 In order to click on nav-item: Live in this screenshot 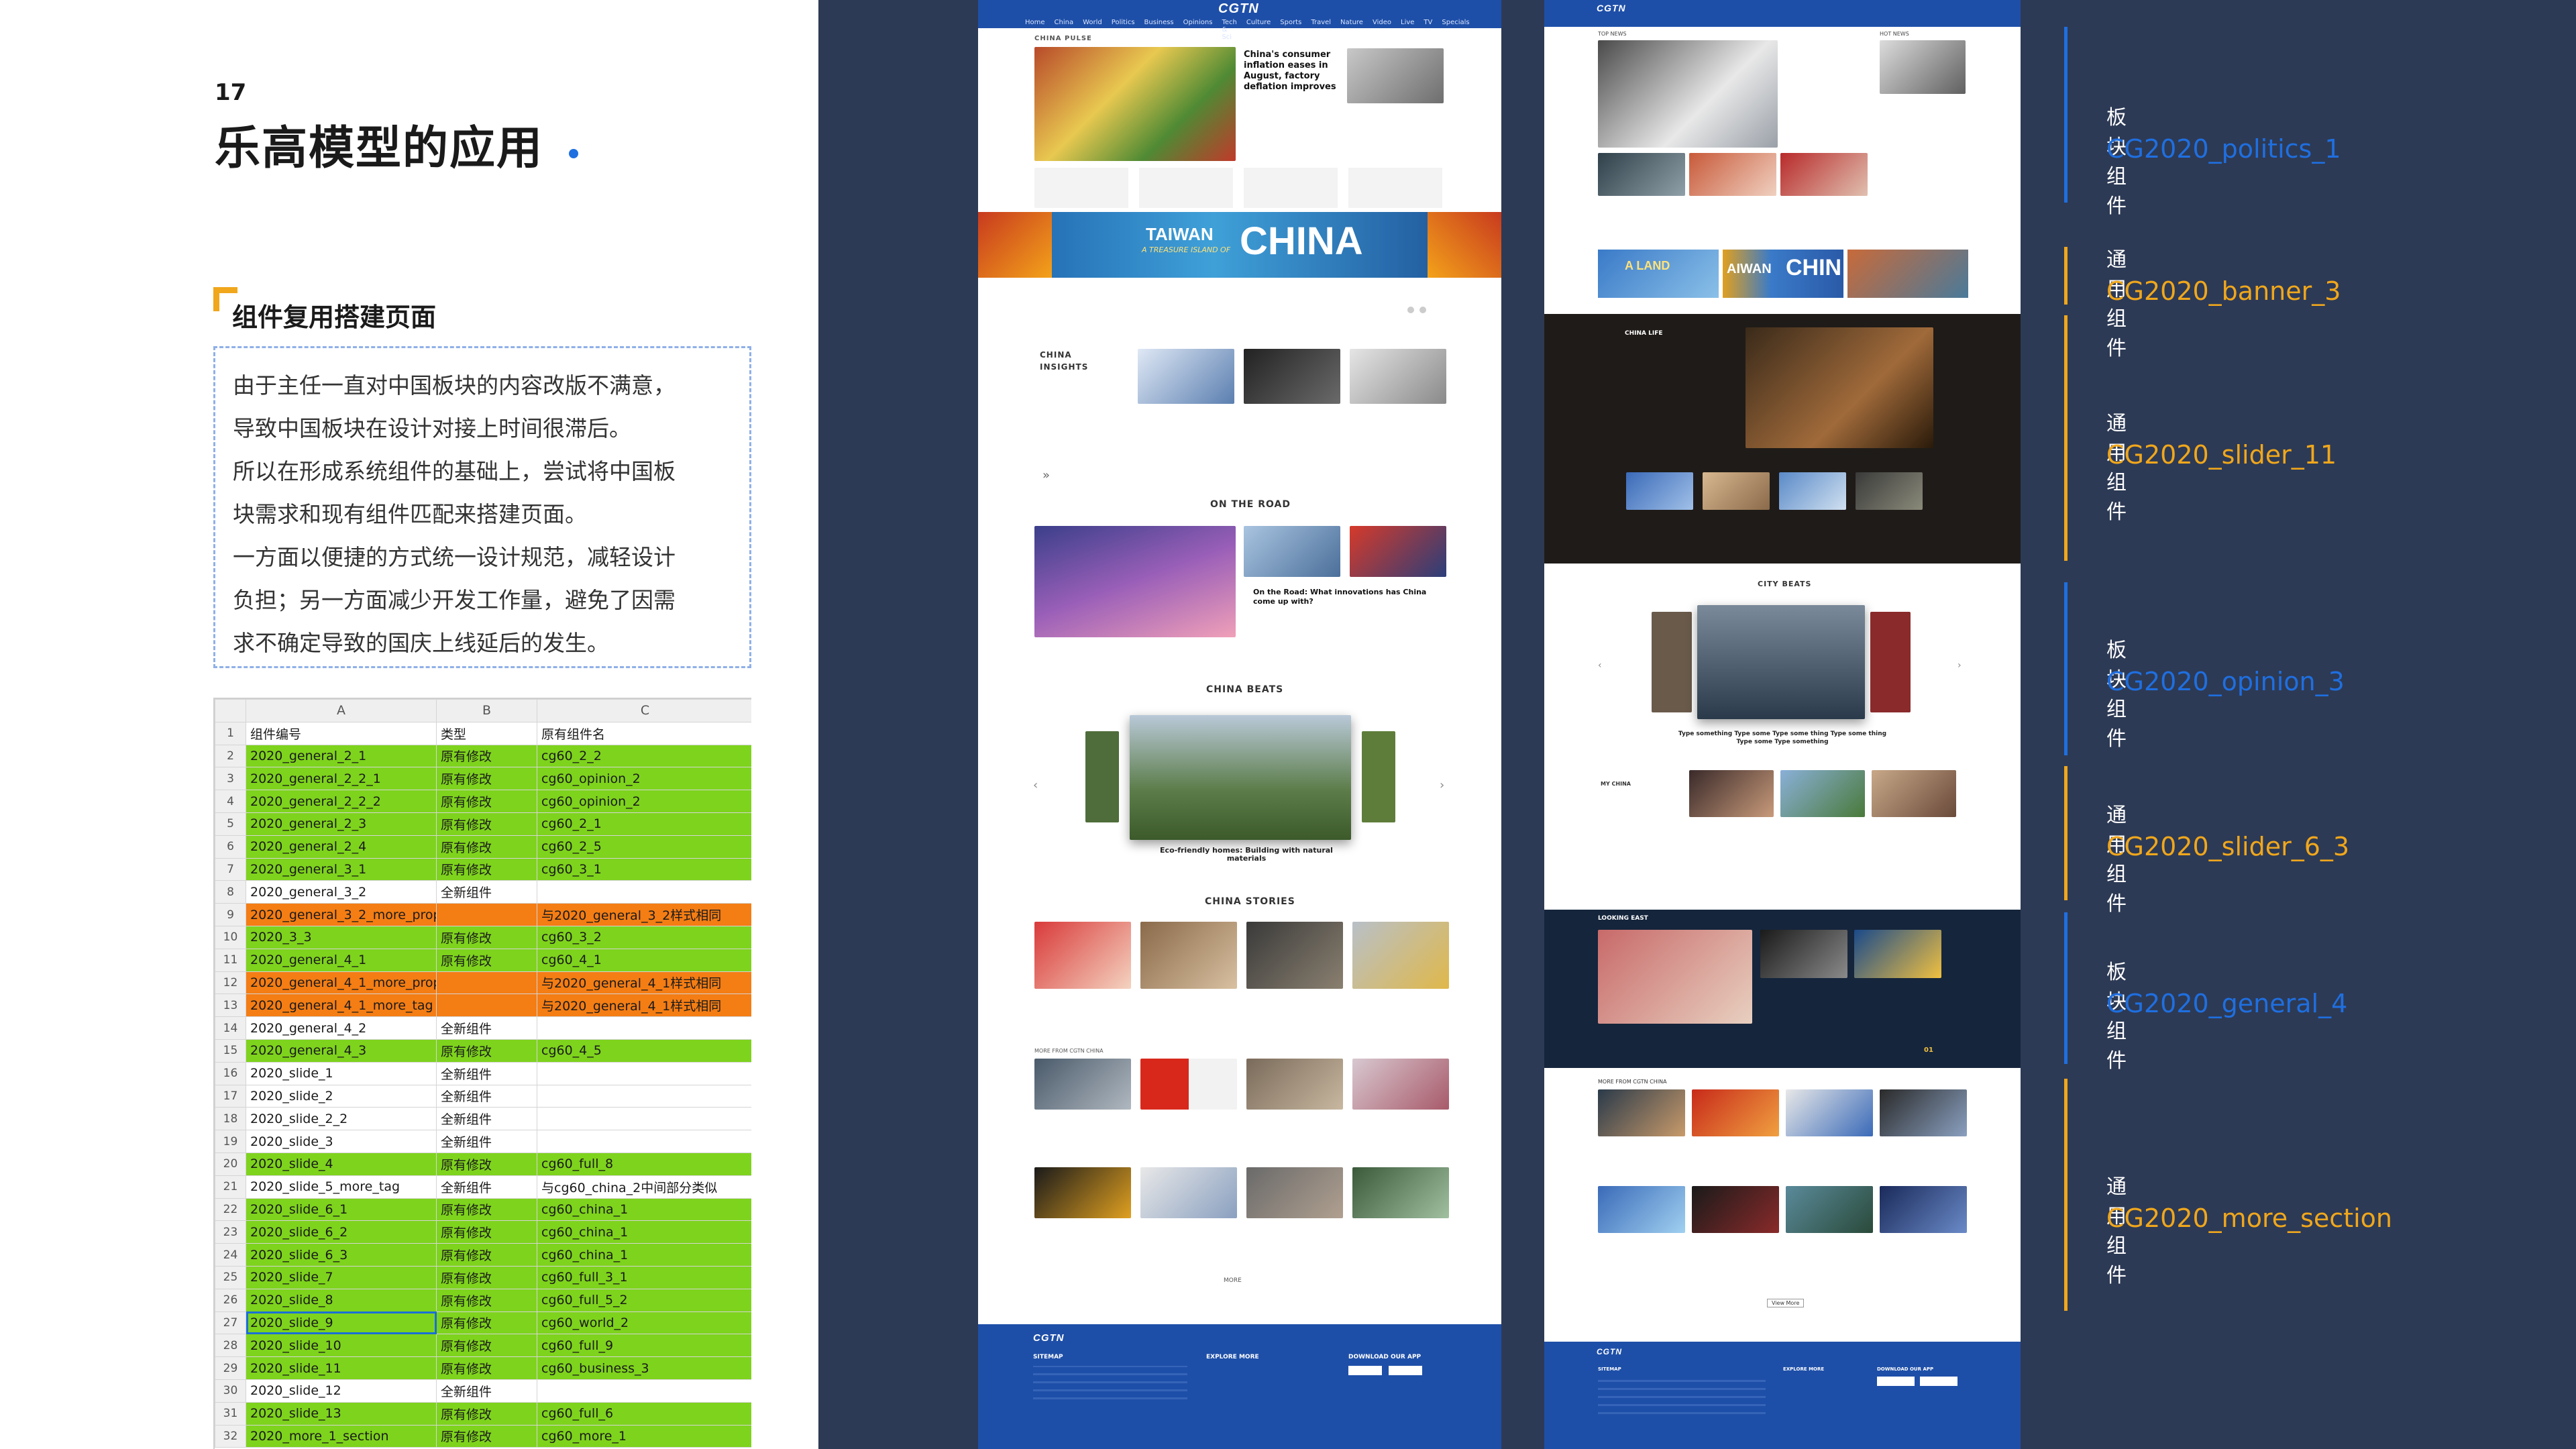, I will do `click(1407, 30)`.